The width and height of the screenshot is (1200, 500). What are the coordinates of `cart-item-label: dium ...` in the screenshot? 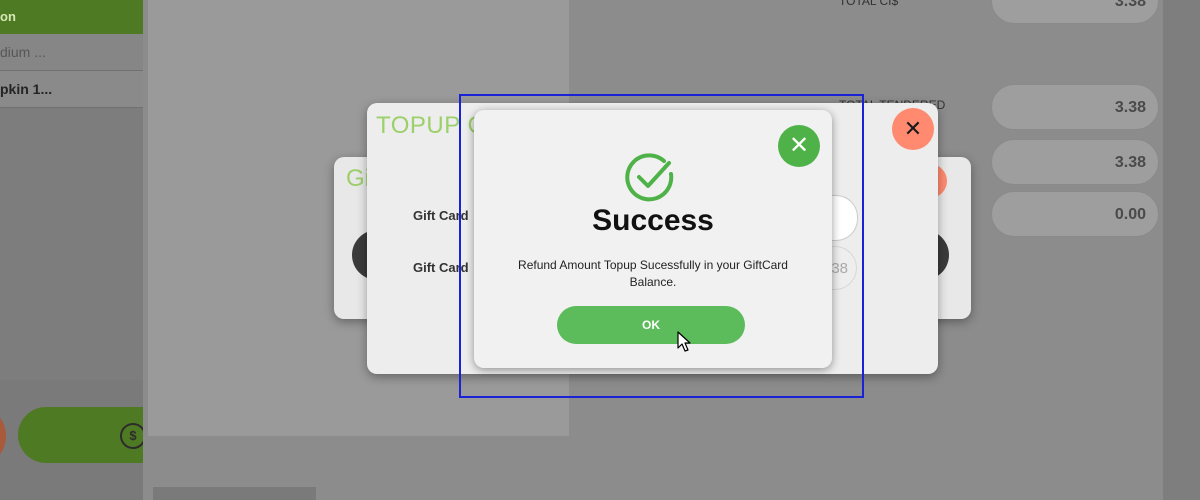 It's located at (23, 52).